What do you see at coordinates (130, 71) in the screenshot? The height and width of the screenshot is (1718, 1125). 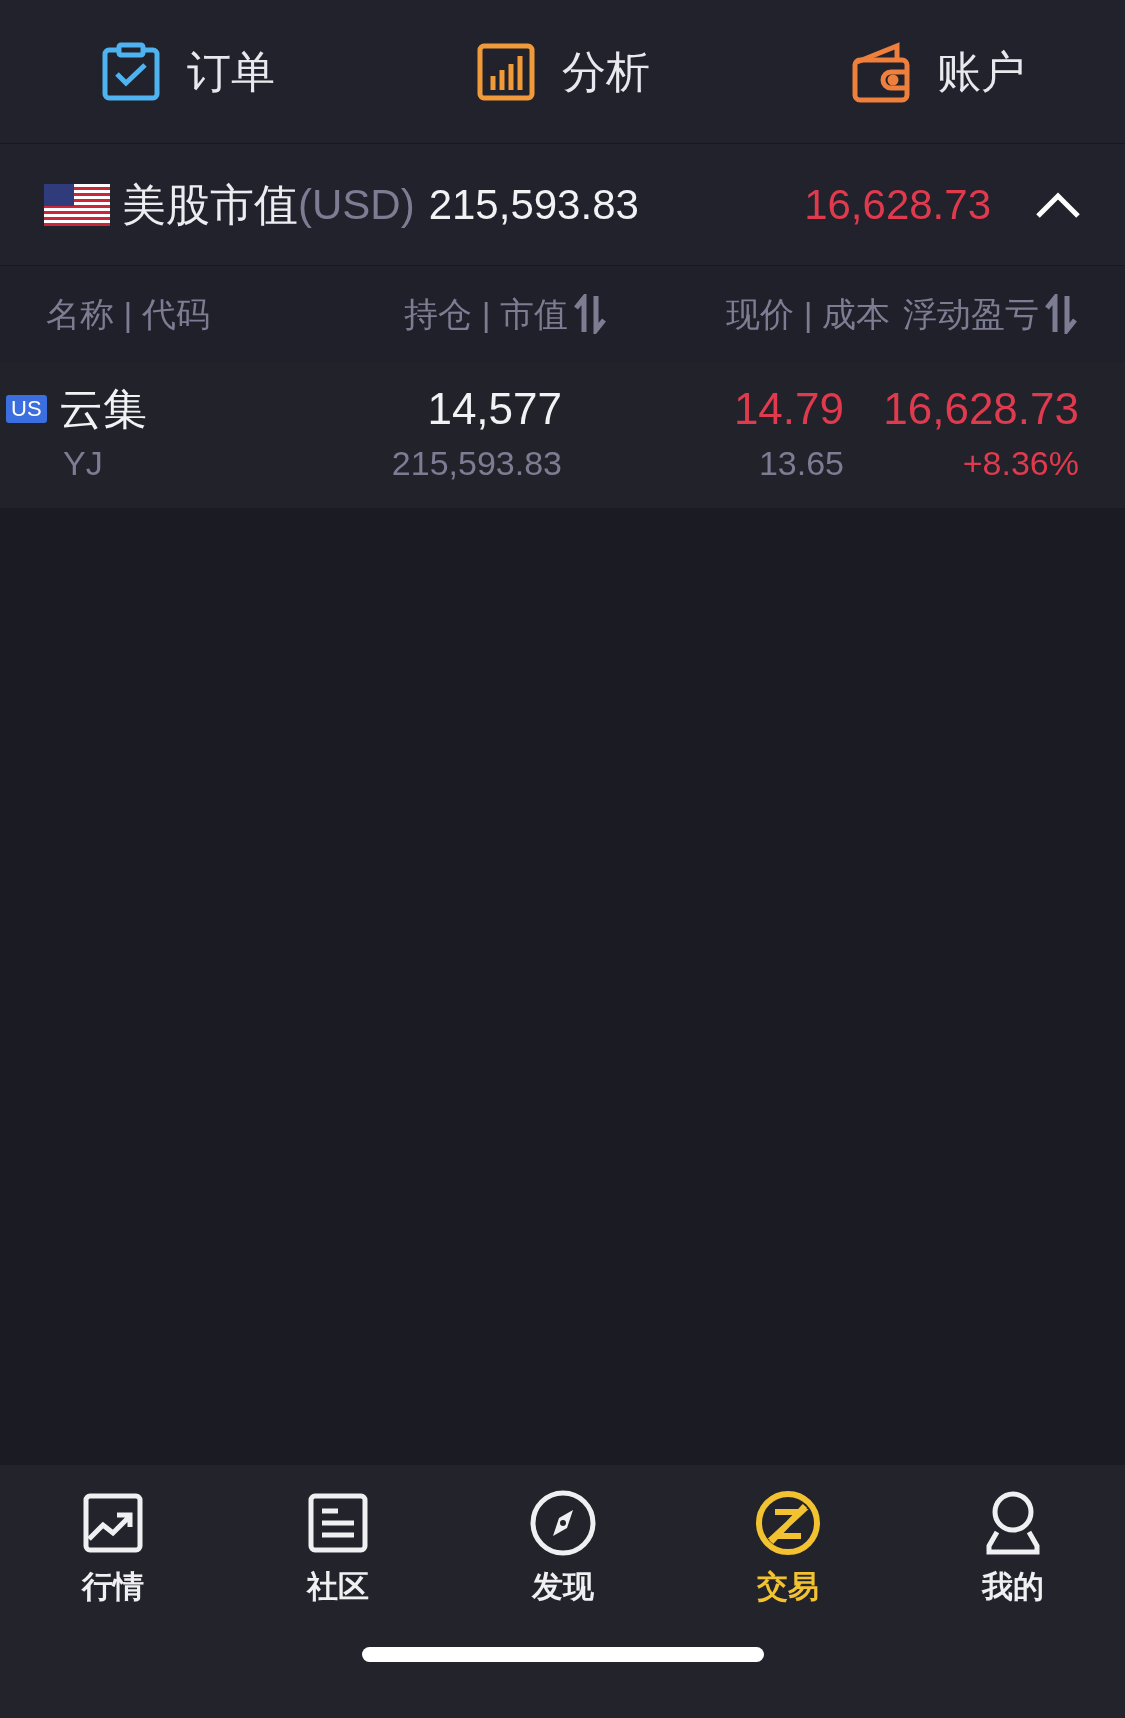 I see `clipboard-check-icon` at bounding box center [130, 71].